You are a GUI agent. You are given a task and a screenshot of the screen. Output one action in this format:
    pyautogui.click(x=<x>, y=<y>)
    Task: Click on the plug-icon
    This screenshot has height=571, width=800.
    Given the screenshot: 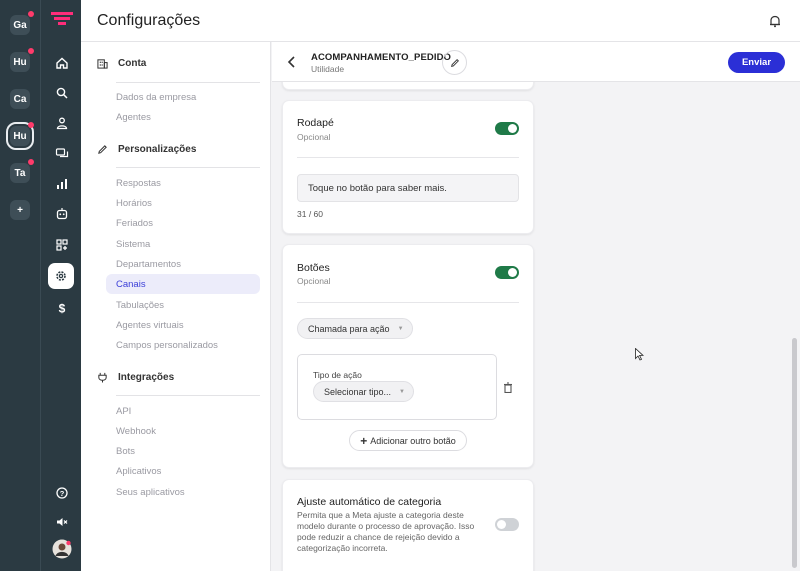 What is the action you would take?
    pyautogui.click(x=102, y=377)
    